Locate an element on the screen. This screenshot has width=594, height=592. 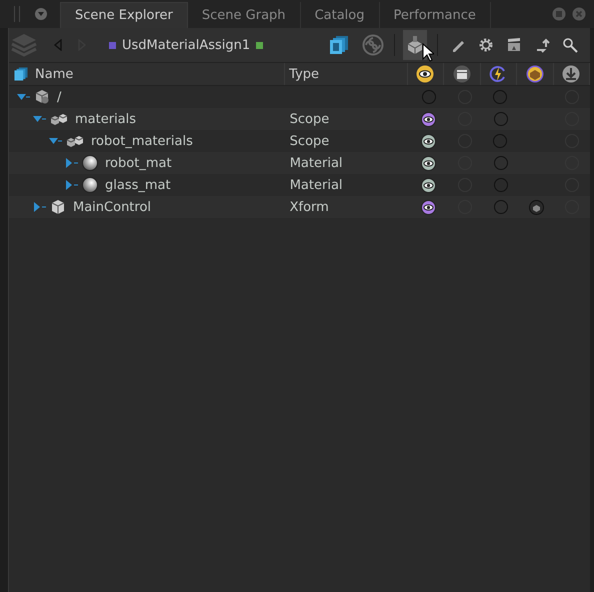
close-icon is located at coordinates (579, 14).